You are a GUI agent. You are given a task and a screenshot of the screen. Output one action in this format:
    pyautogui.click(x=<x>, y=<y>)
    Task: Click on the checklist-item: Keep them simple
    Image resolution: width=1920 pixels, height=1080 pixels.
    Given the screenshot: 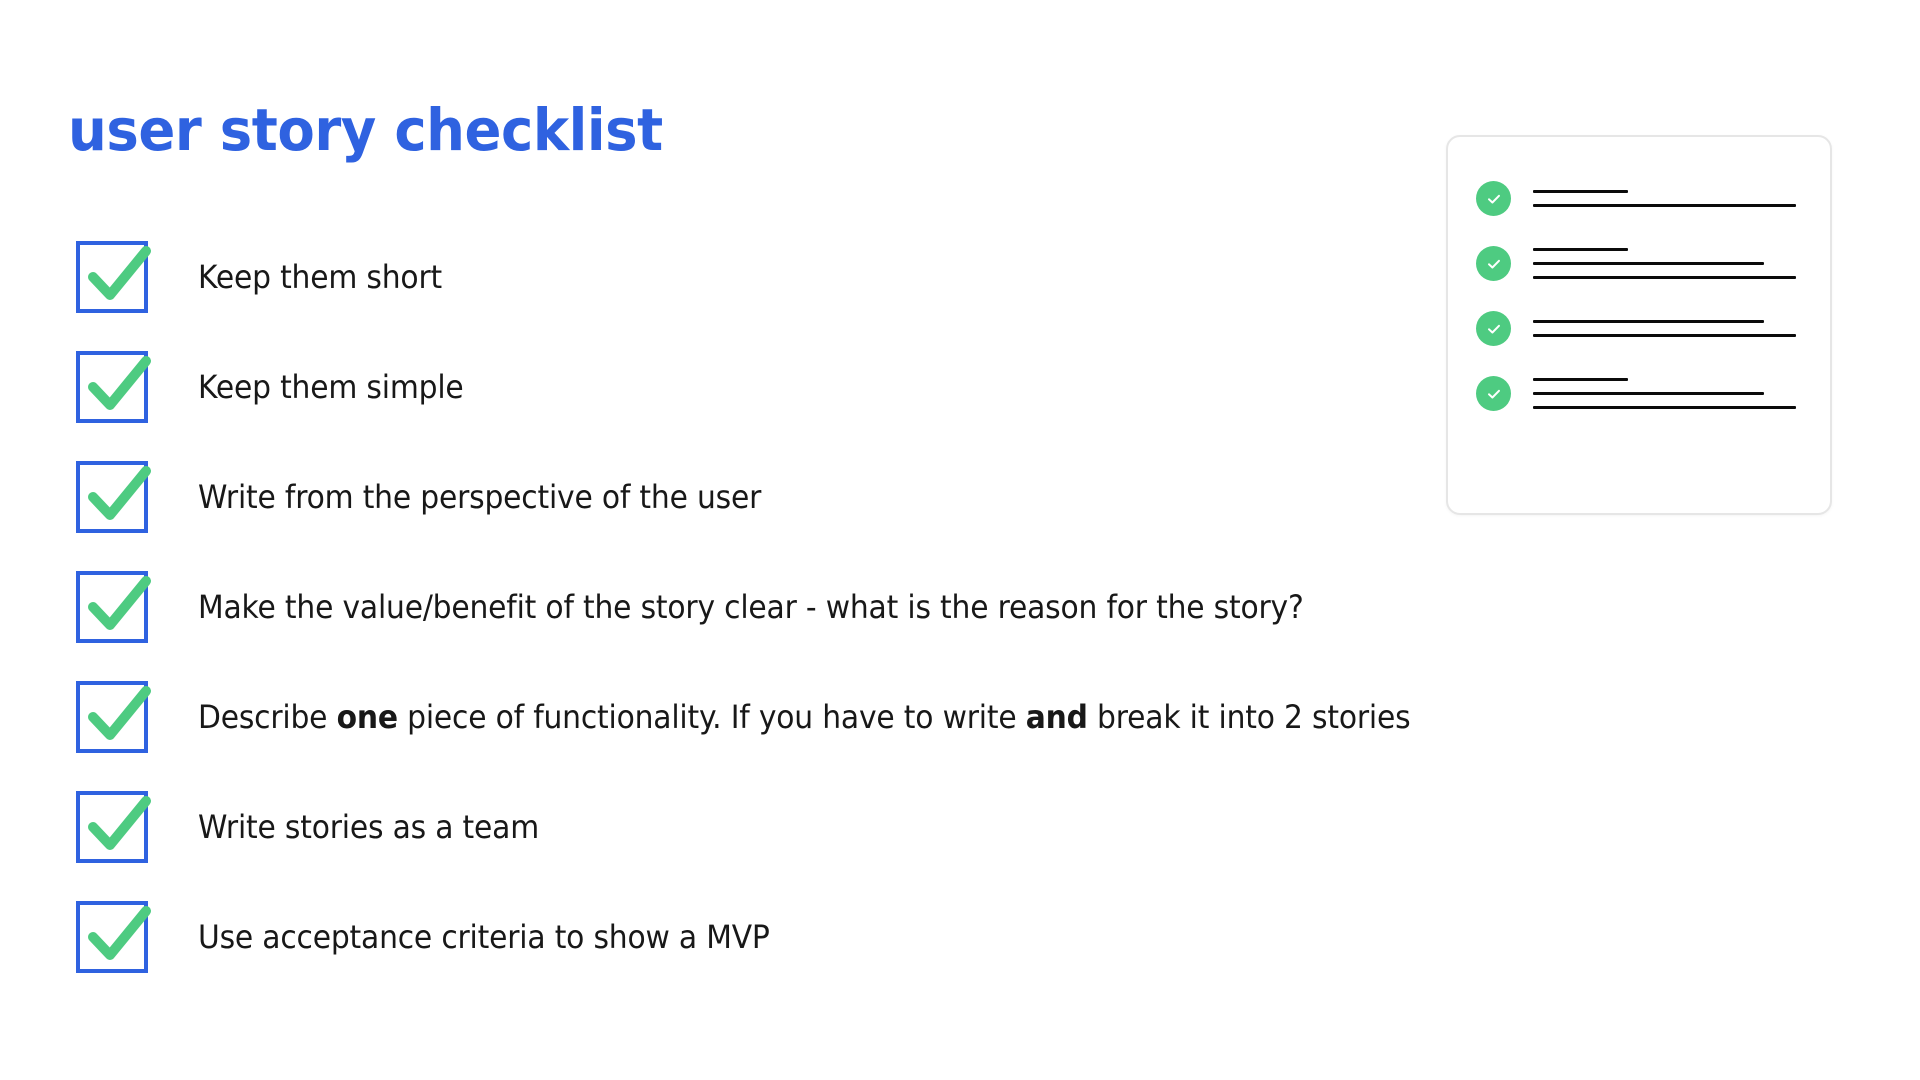 What is the action you would take?
    pyautogui.click(x=786, y=387)
    